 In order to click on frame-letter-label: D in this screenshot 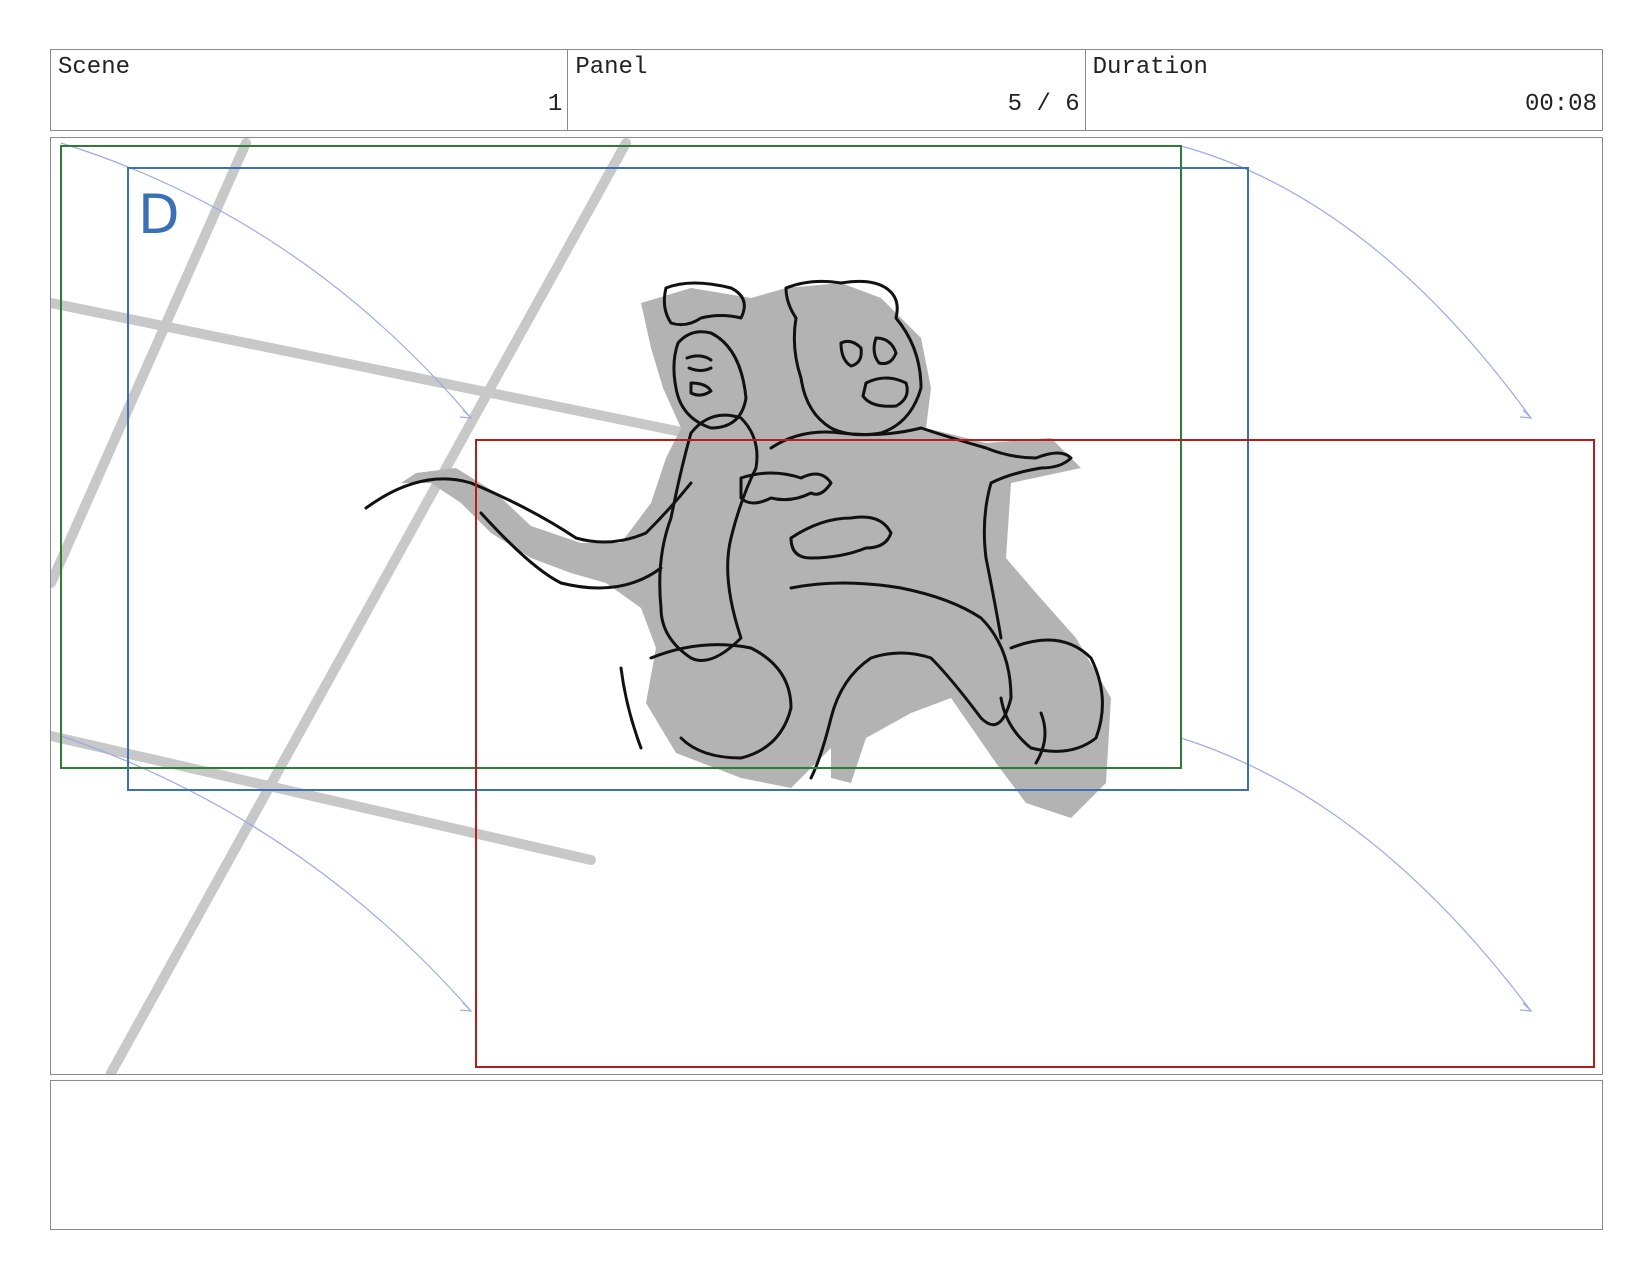, I will do `click(159, 214)`.